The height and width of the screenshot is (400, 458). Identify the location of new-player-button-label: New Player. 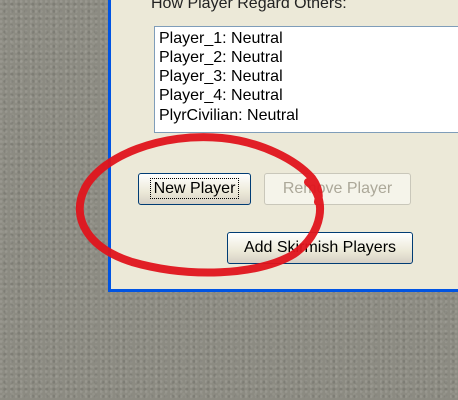
(194, 188).